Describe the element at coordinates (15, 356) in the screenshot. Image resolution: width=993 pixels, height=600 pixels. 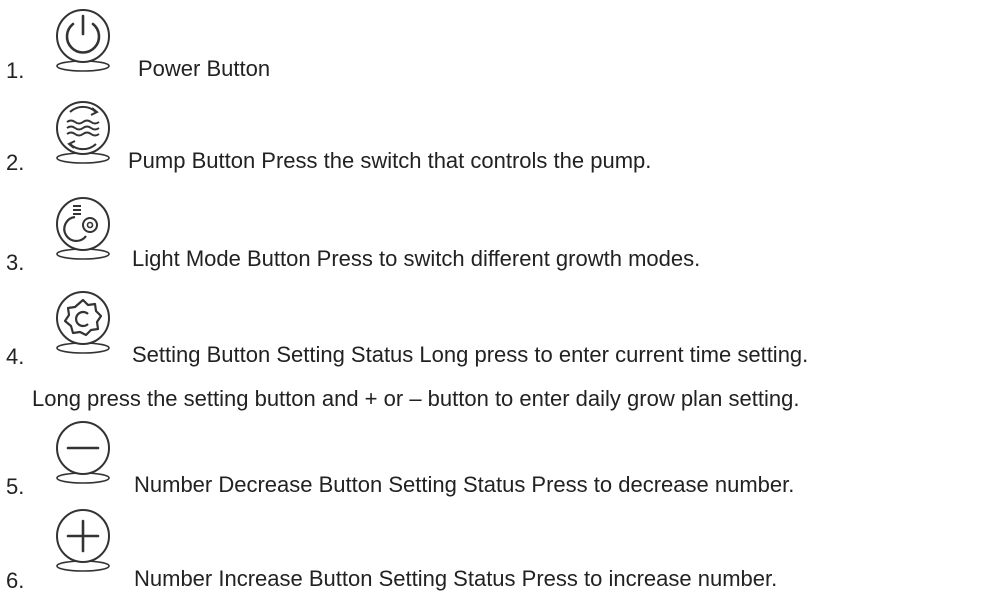
I see `item-number: 4.` at that location.